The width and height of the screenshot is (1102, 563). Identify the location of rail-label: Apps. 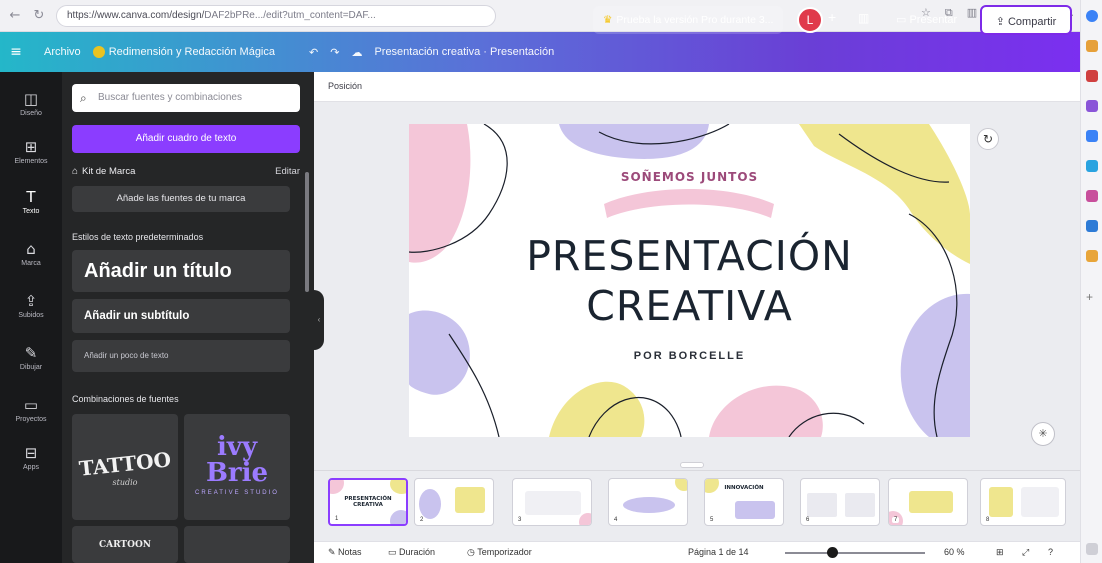
(31, 467).